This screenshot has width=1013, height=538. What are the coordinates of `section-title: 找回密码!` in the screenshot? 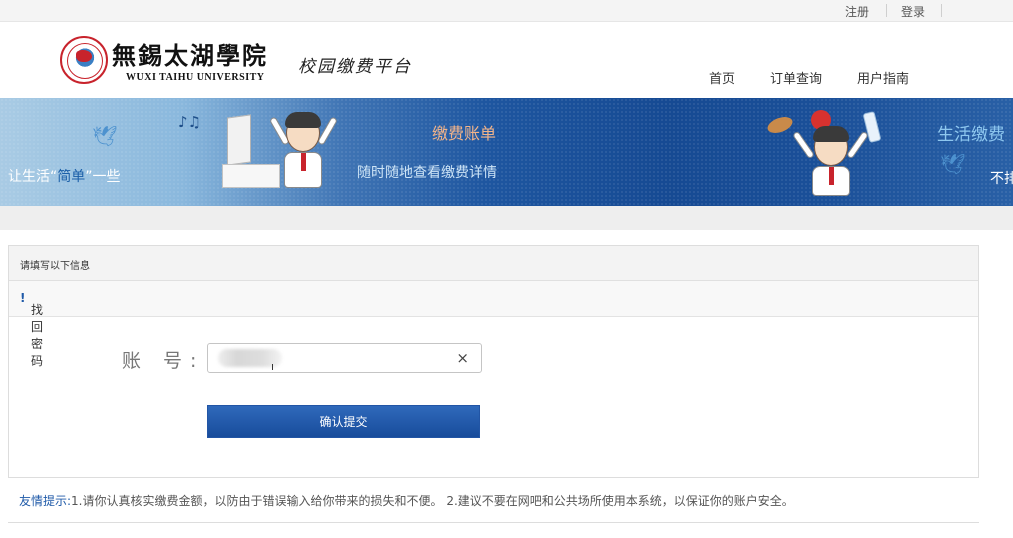 It's located at (31, 329).